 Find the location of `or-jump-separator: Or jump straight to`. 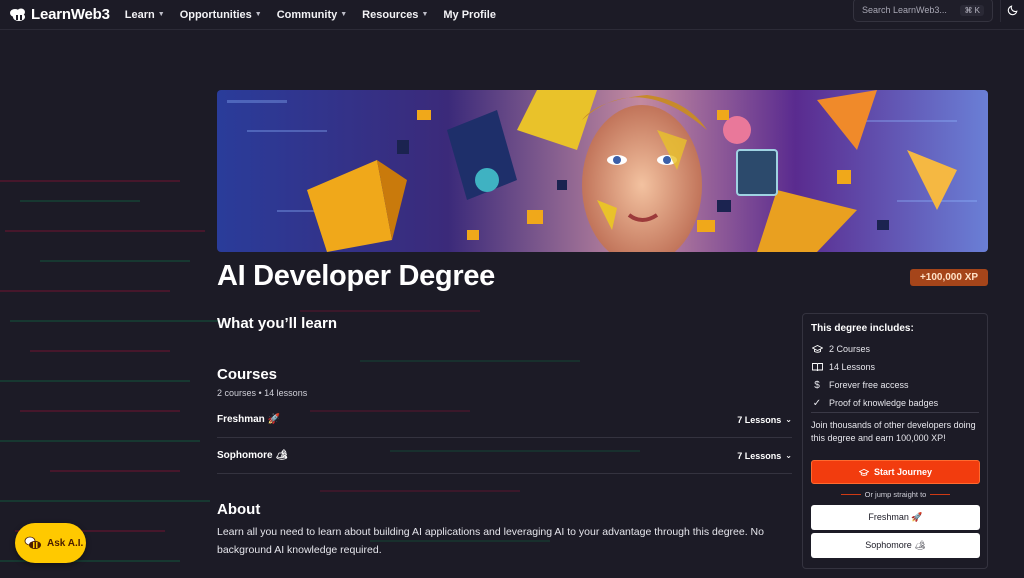

or-jump-separator: Or jump straight to is located at coordinates (895, 494).